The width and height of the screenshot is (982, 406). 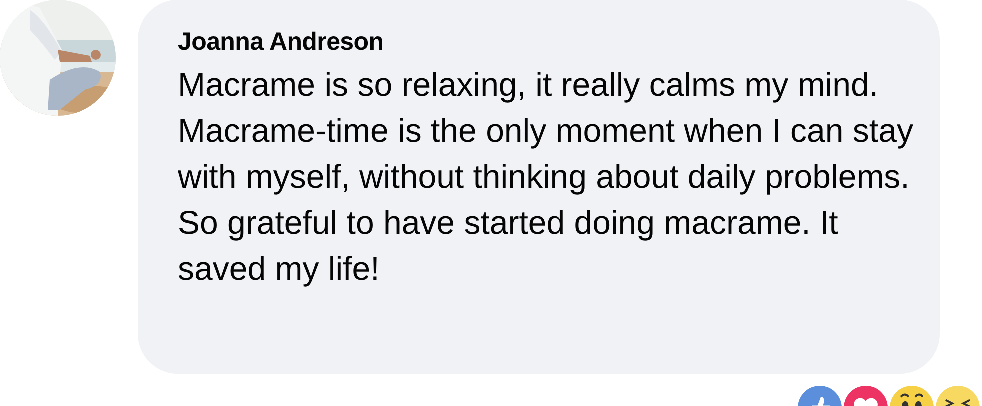 I want to click on author-name: Joanna Andreson, so click(x=544, y=42).